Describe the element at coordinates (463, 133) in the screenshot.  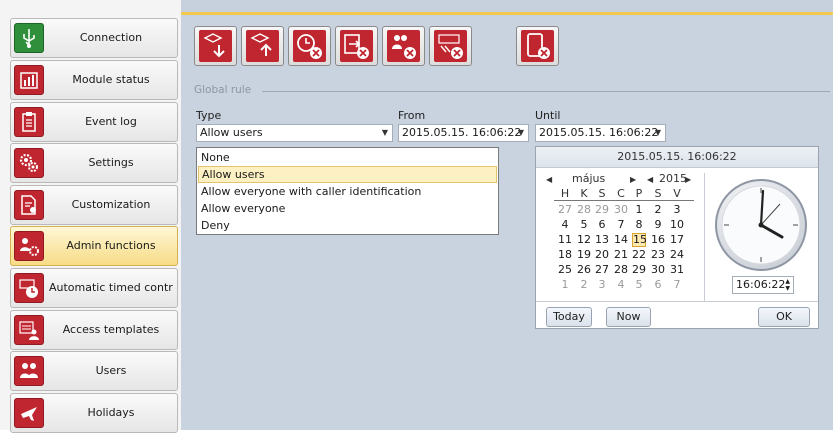
I see `from-datetime-field: 2015.05.15. 16:06:22 ▼` at that location.